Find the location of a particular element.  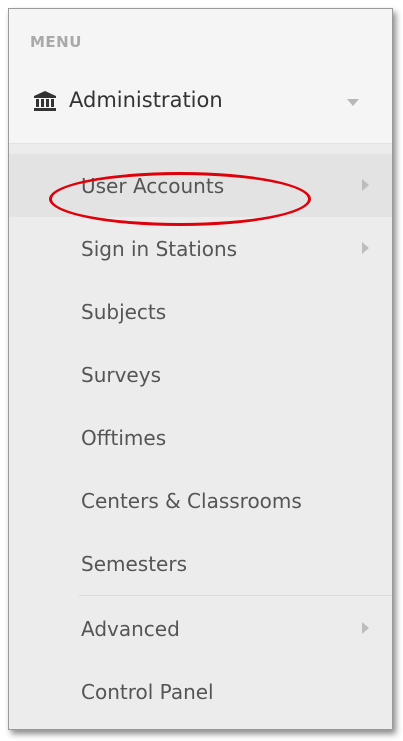

menu-header: MENU is located at coordinates (56, 42).